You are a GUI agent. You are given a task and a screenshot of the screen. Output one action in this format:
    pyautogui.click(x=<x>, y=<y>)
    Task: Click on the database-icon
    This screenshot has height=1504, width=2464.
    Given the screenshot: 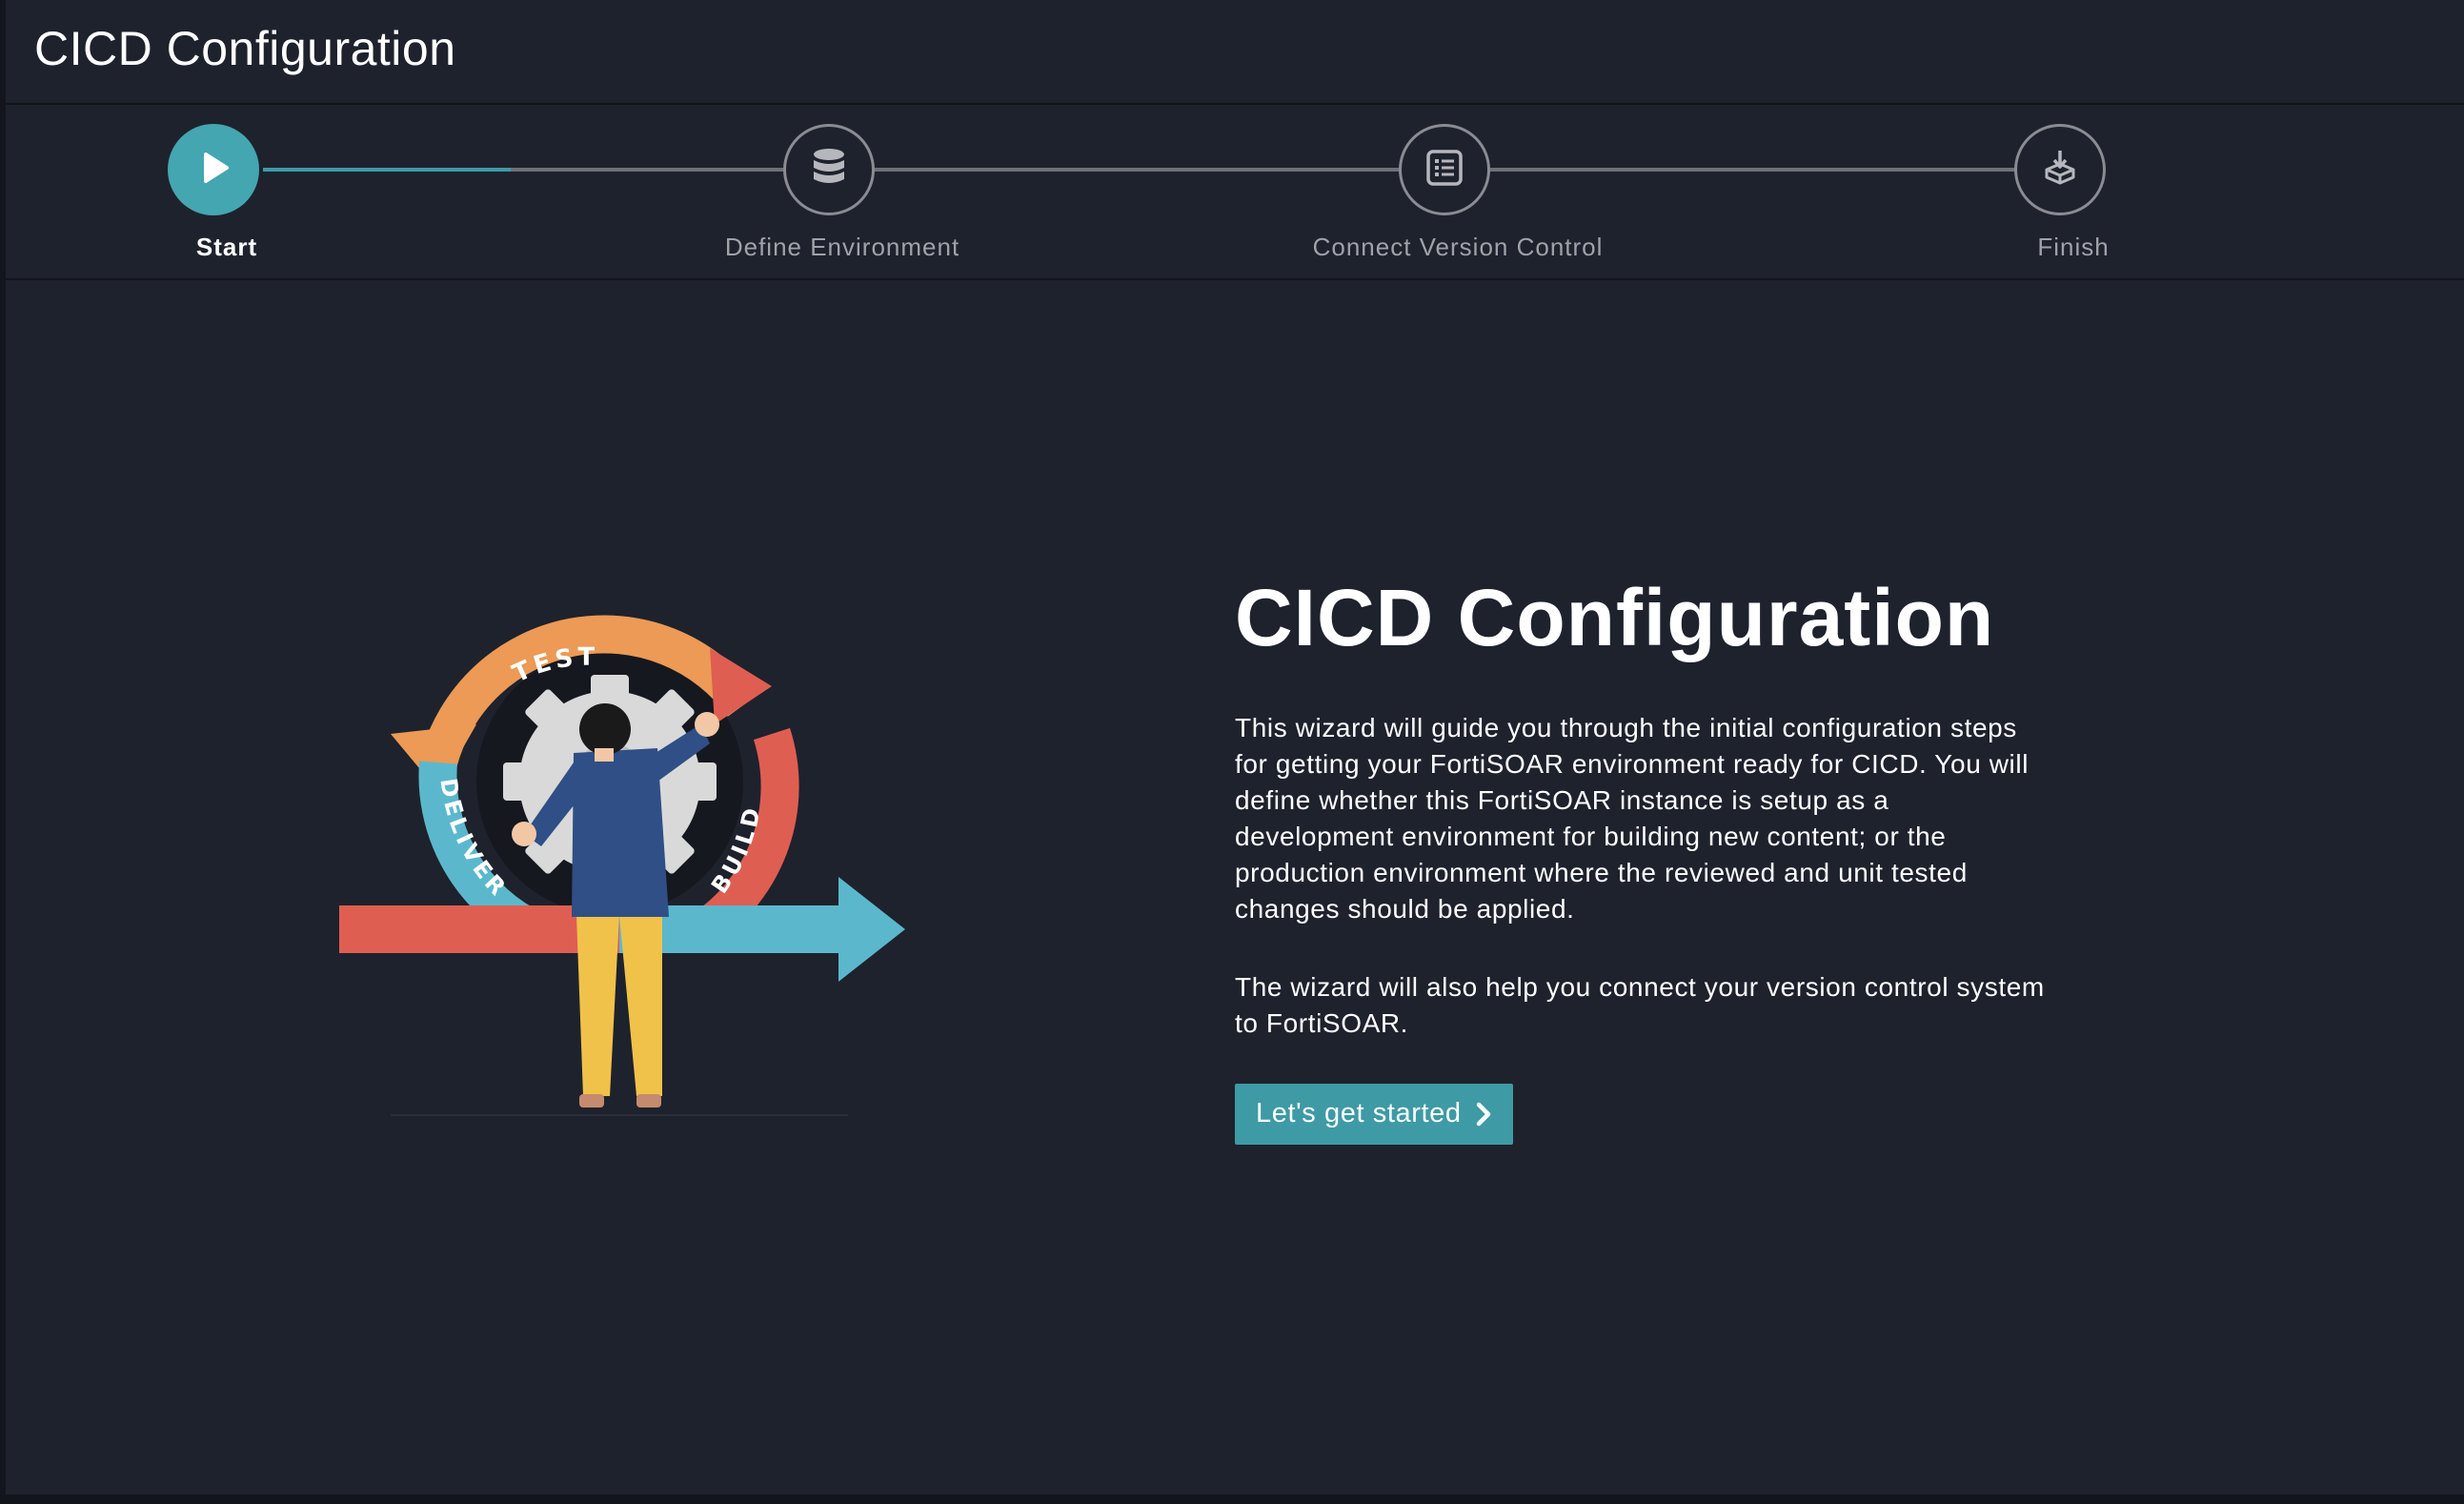 What is the action you would take?
    pyautogui.click(x=829, y=170)
    